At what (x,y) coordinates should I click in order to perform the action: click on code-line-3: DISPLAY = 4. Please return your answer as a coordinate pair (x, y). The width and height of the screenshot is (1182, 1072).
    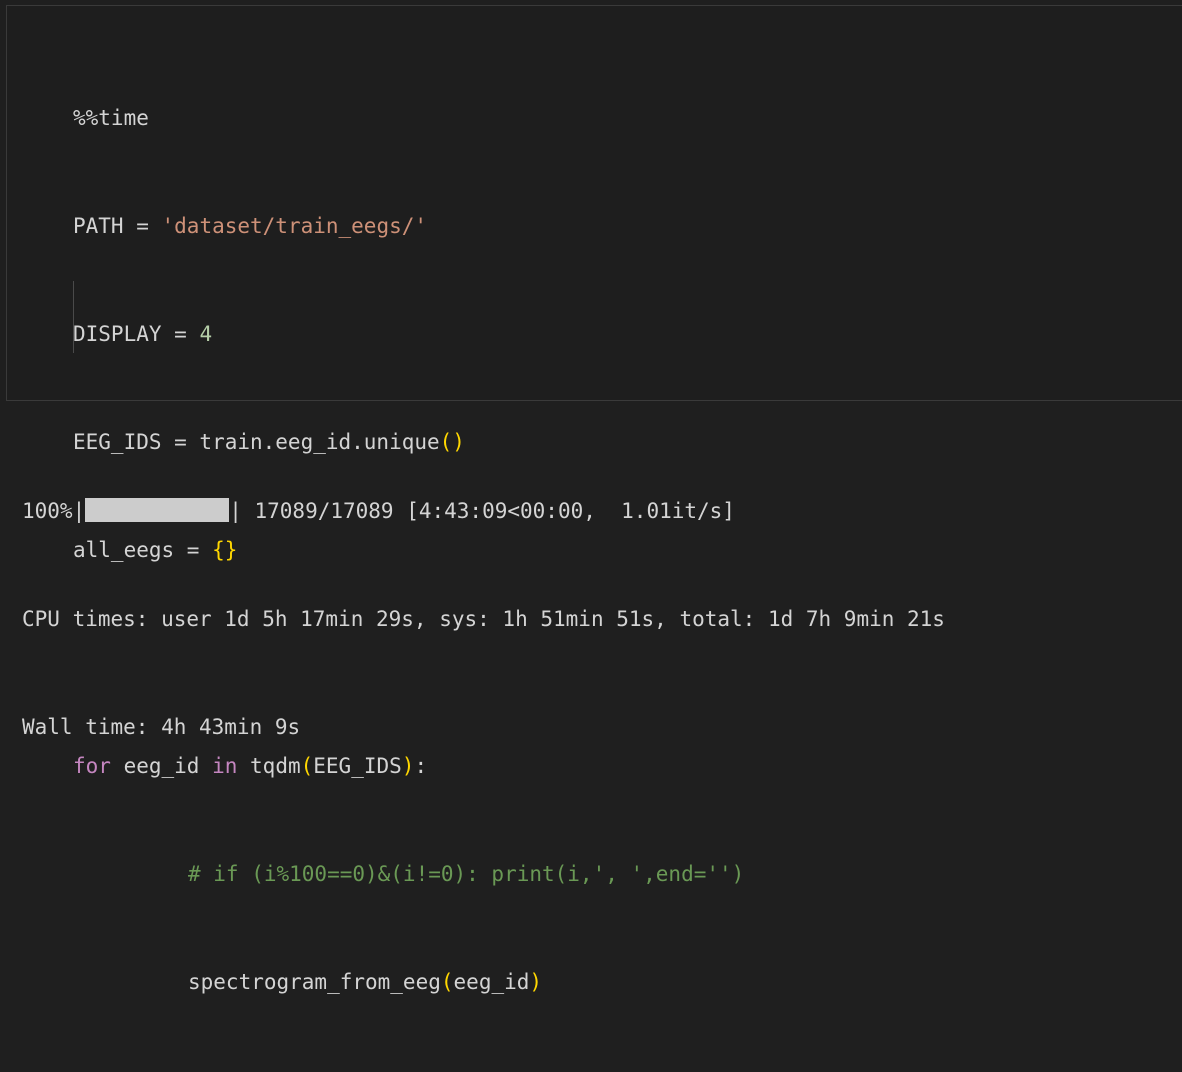
    Looking at the image, I should click on (408, 334).